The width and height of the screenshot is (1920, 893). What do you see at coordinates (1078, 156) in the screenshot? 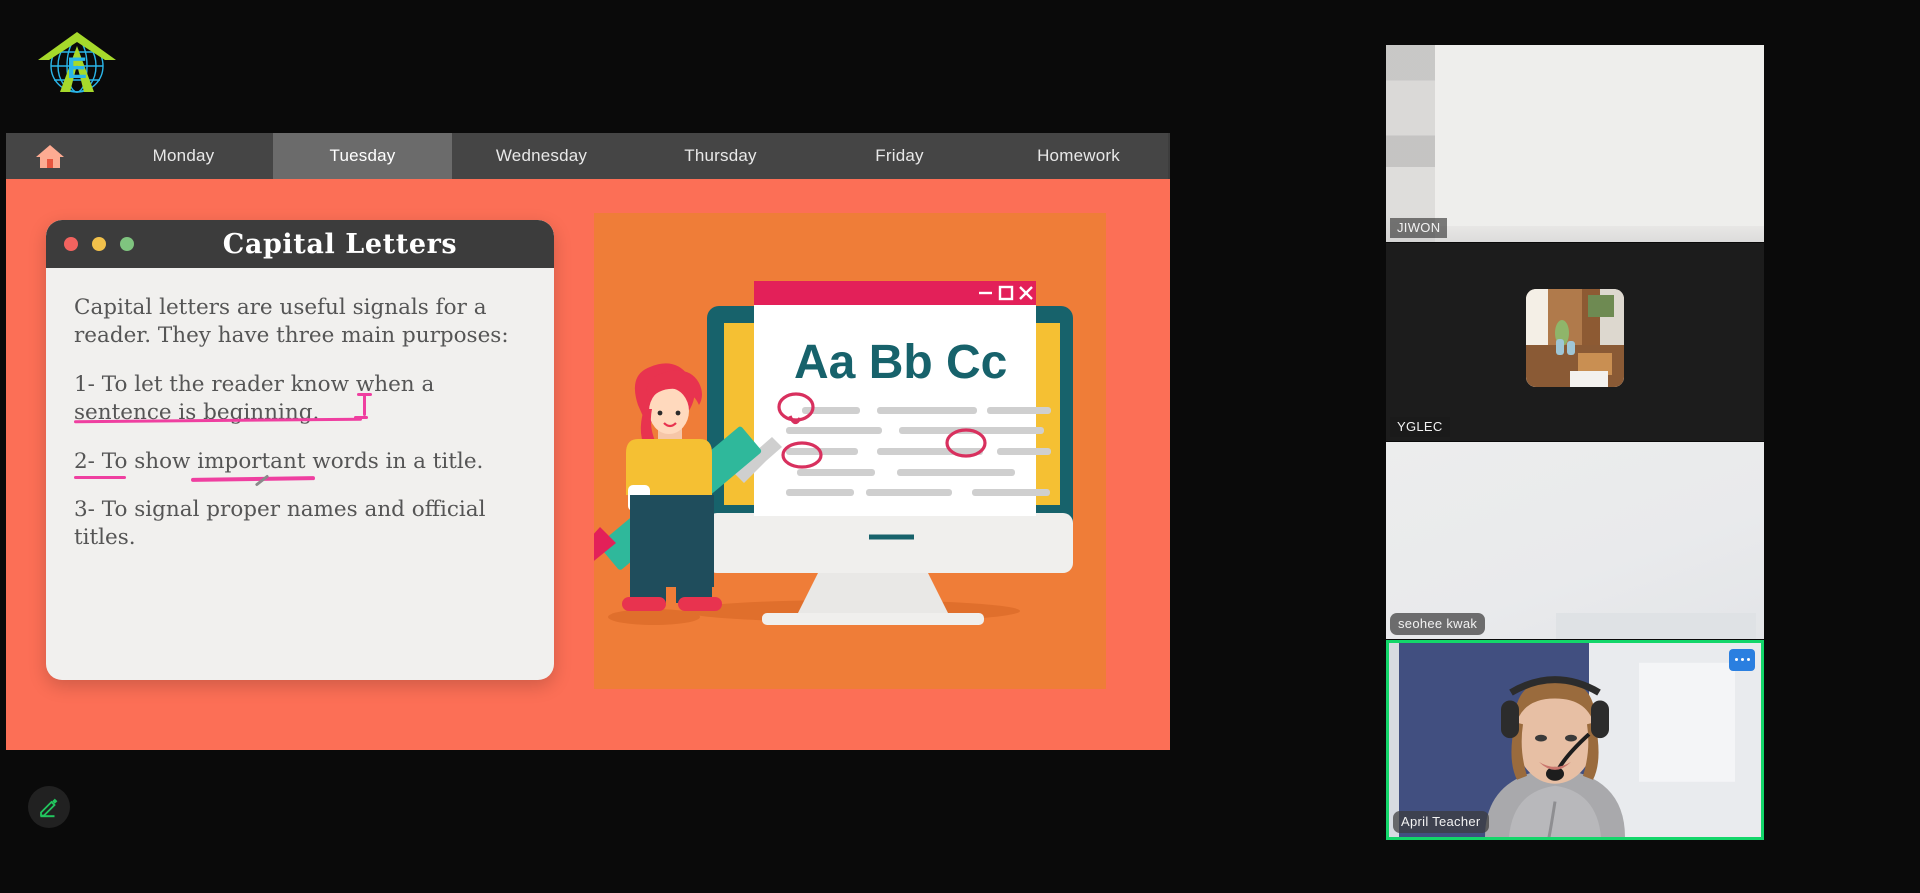
I see `tab-homework: Homework` at bounding box center [1078, 156].